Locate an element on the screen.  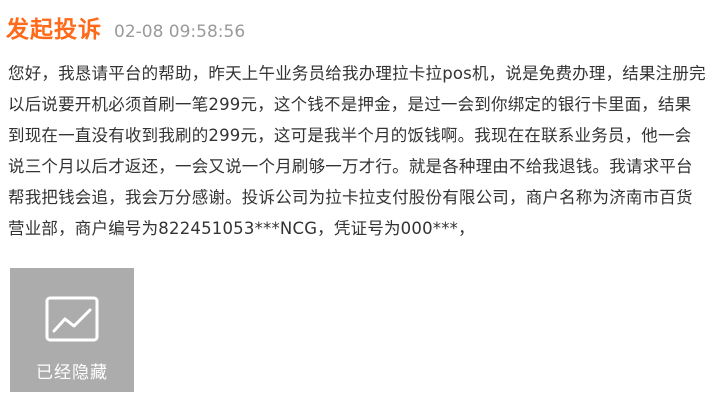
complaint-header: 发起投诉 02-08 09:58:56 is located at coordinates (125, 27).